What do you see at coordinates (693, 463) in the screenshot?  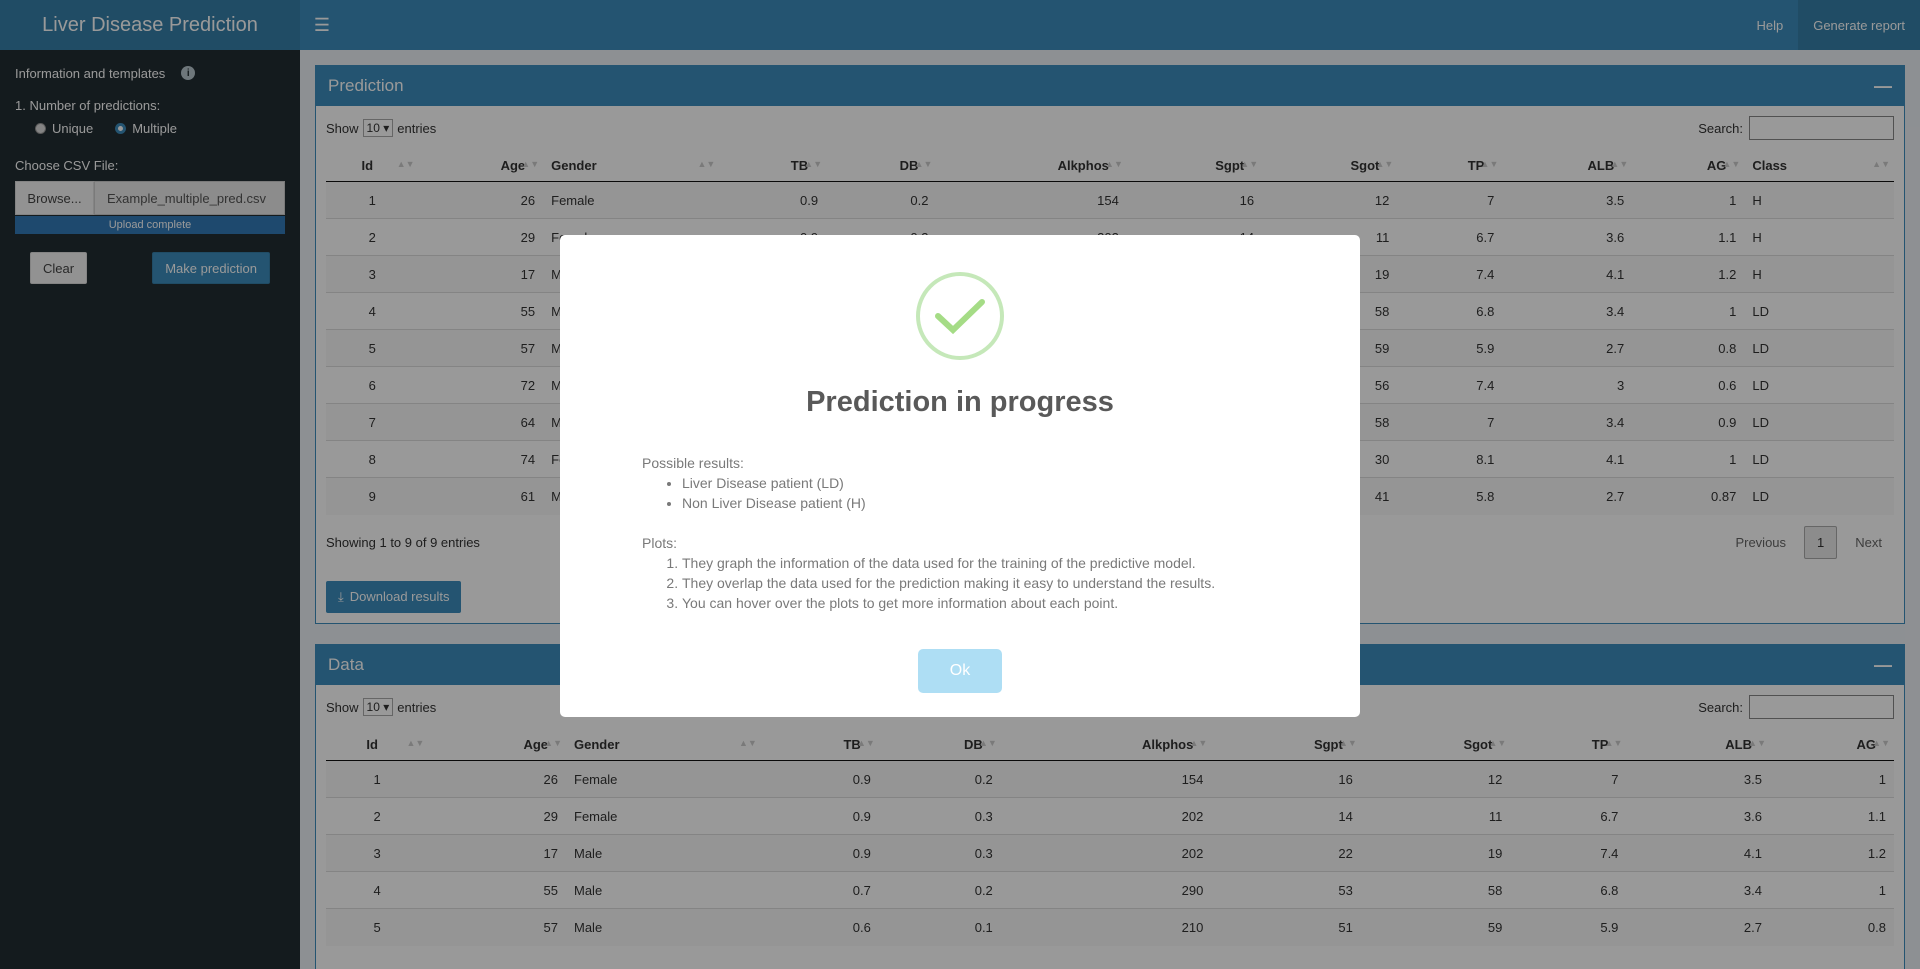 I see `possible-results-label: Possible results:` at bounding box center [693, 463].